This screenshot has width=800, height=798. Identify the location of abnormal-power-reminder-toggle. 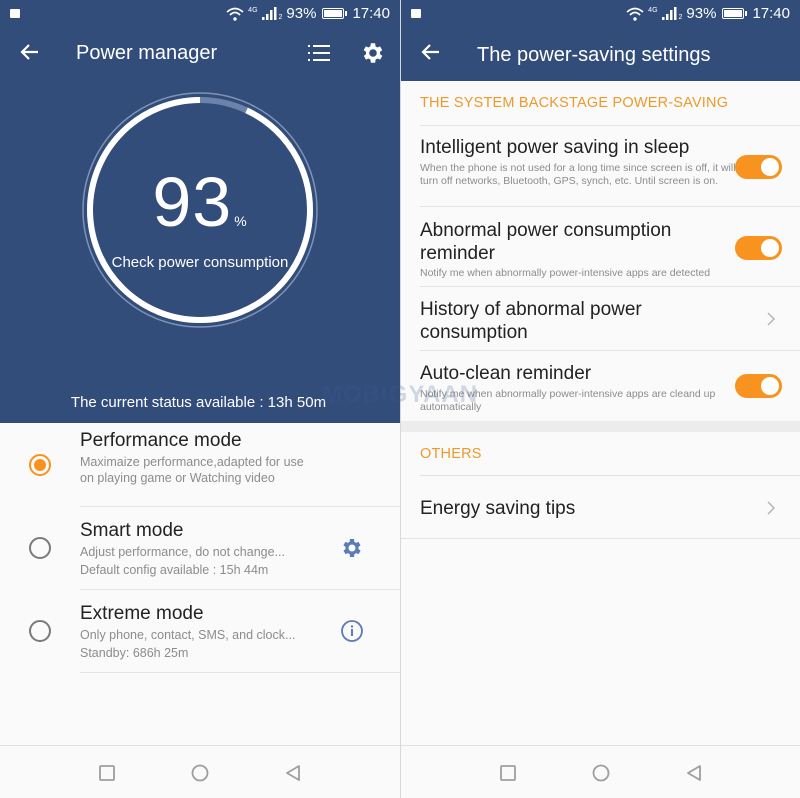
(758, 248).